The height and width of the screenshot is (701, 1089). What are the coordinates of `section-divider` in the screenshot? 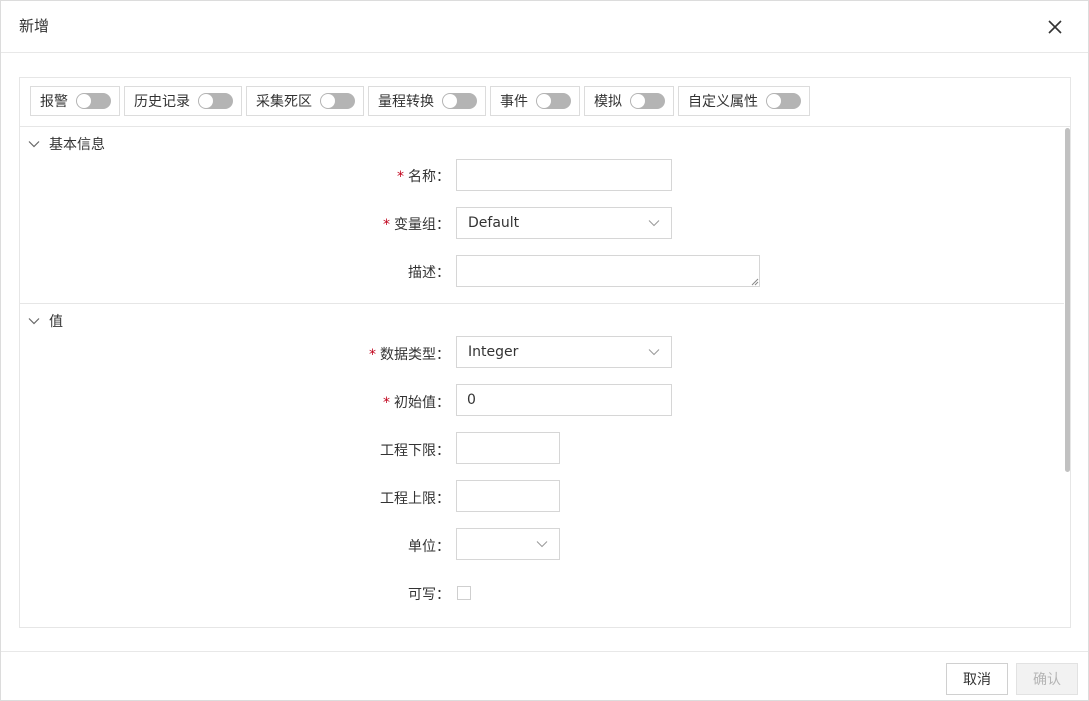 It's located at (542, 303).